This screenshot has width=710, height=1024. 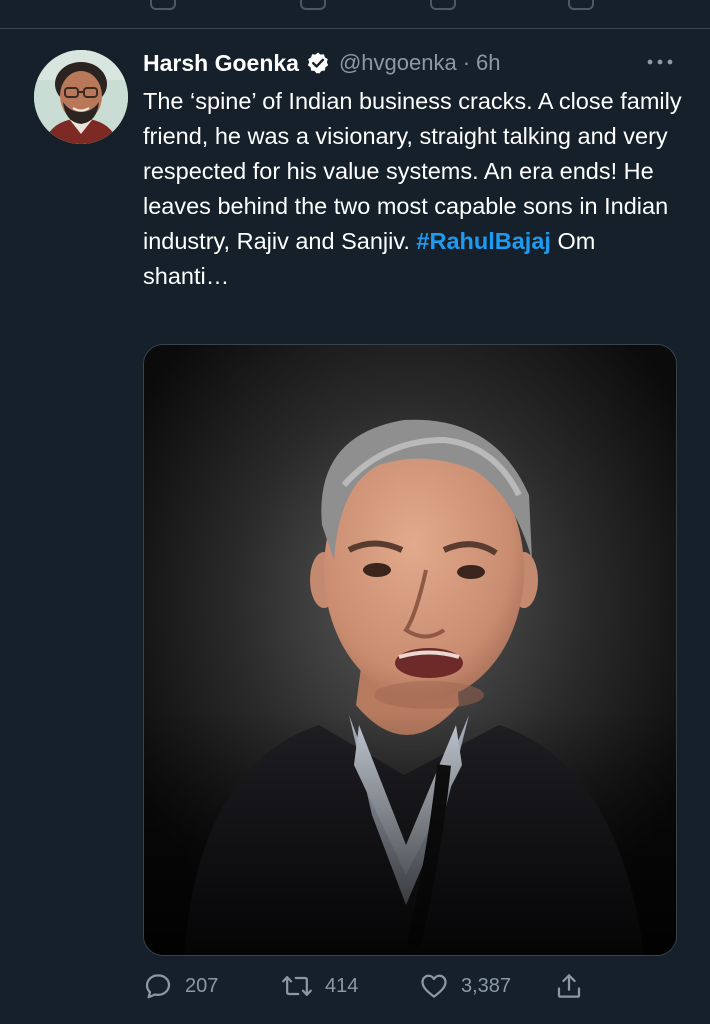 I want to click on like-button: 3,387, so click(x=465, y=986).